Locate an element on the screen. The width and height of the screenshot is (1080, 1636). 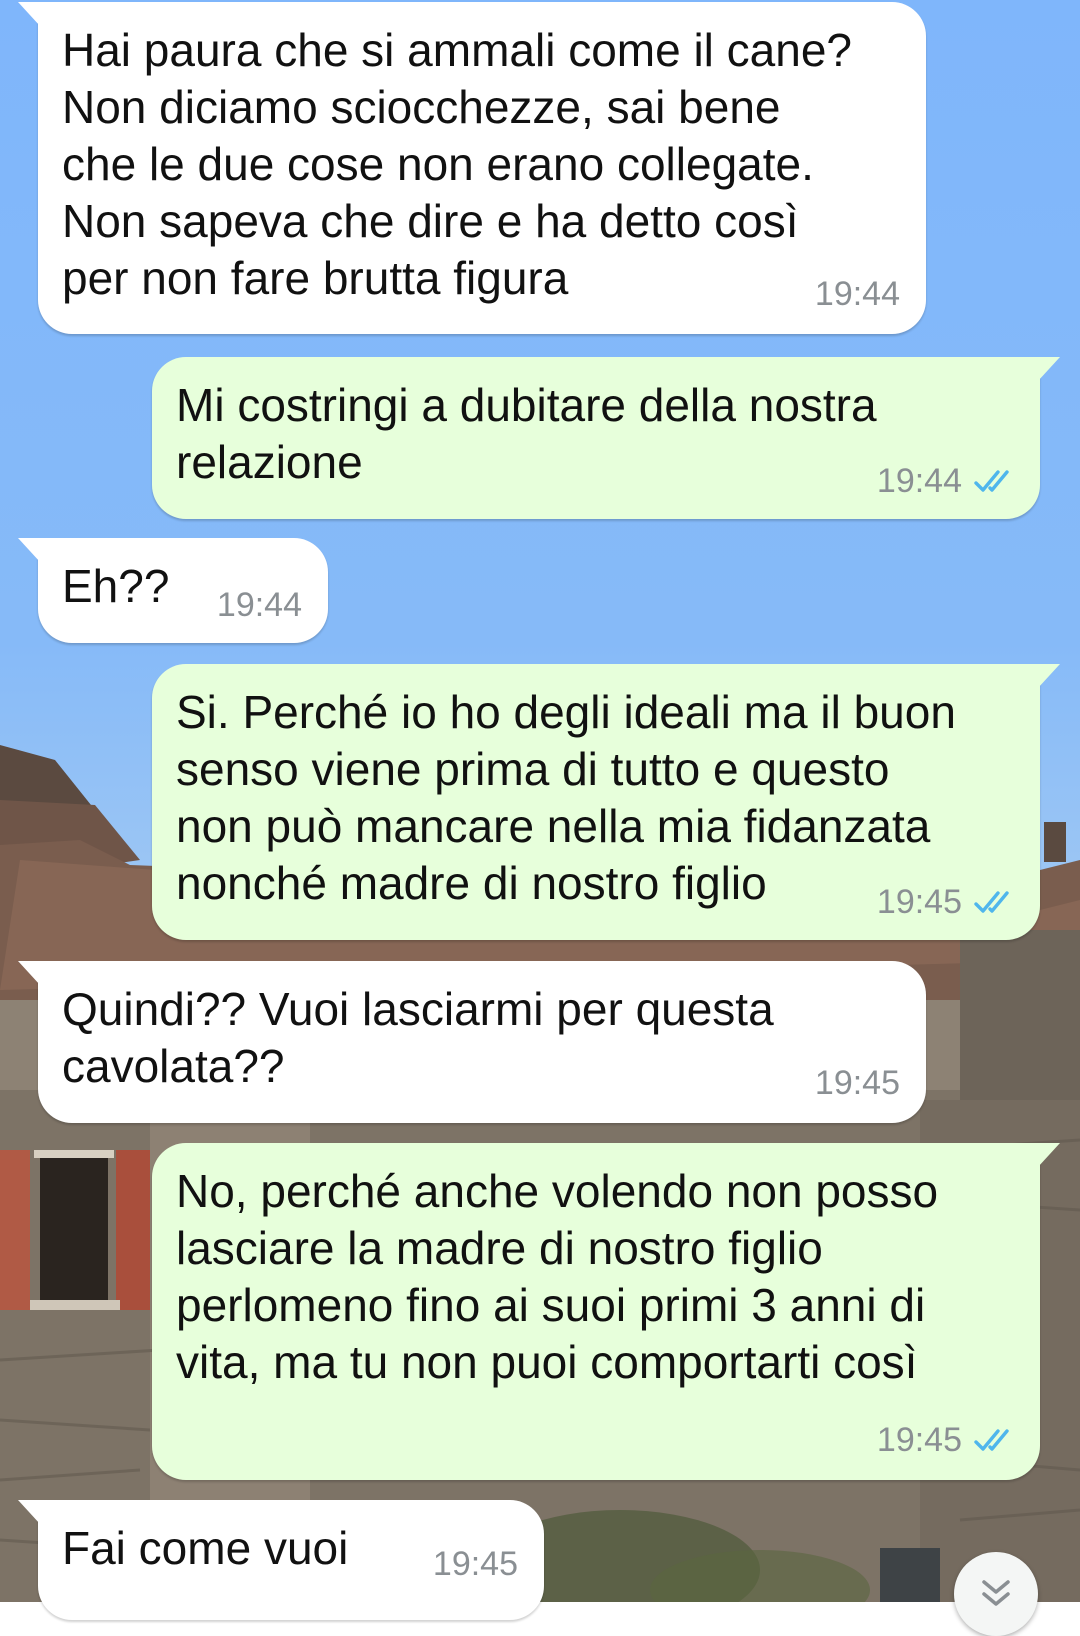
message-text-line: Non sapeva che dire e ha detto così is located at coordinates (430, 221).